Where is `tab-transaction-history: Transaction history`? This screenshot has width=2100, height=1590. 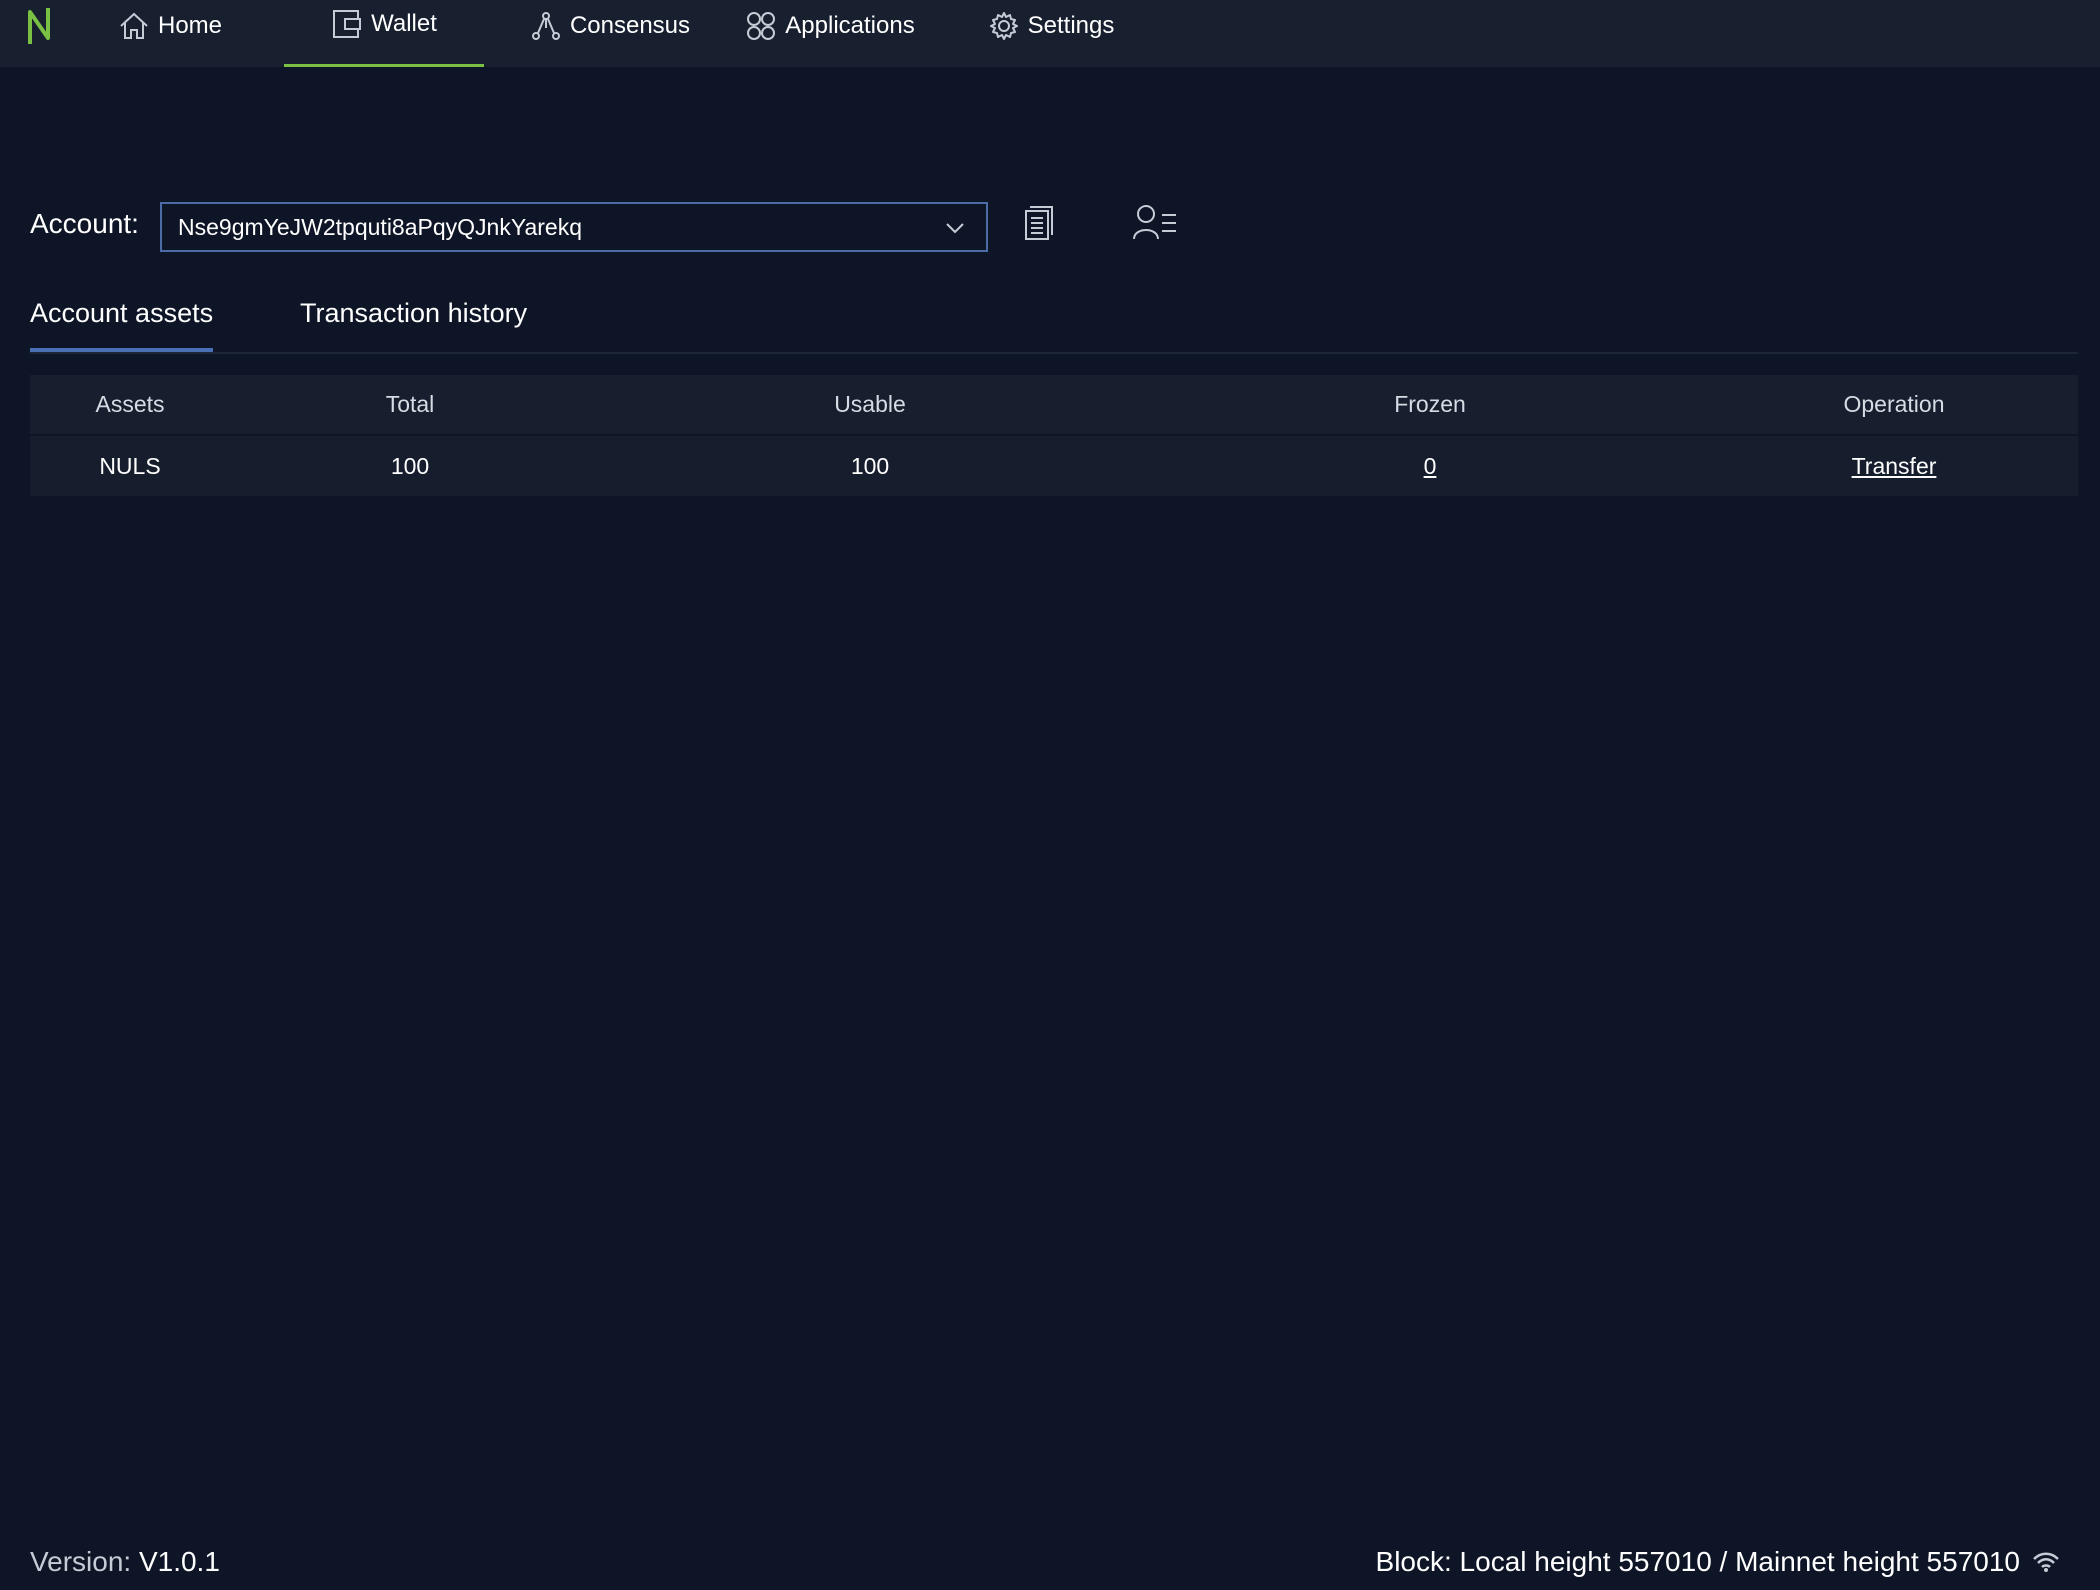 tab-transaction-history: Transaction history is located at coordinates (413, 321).